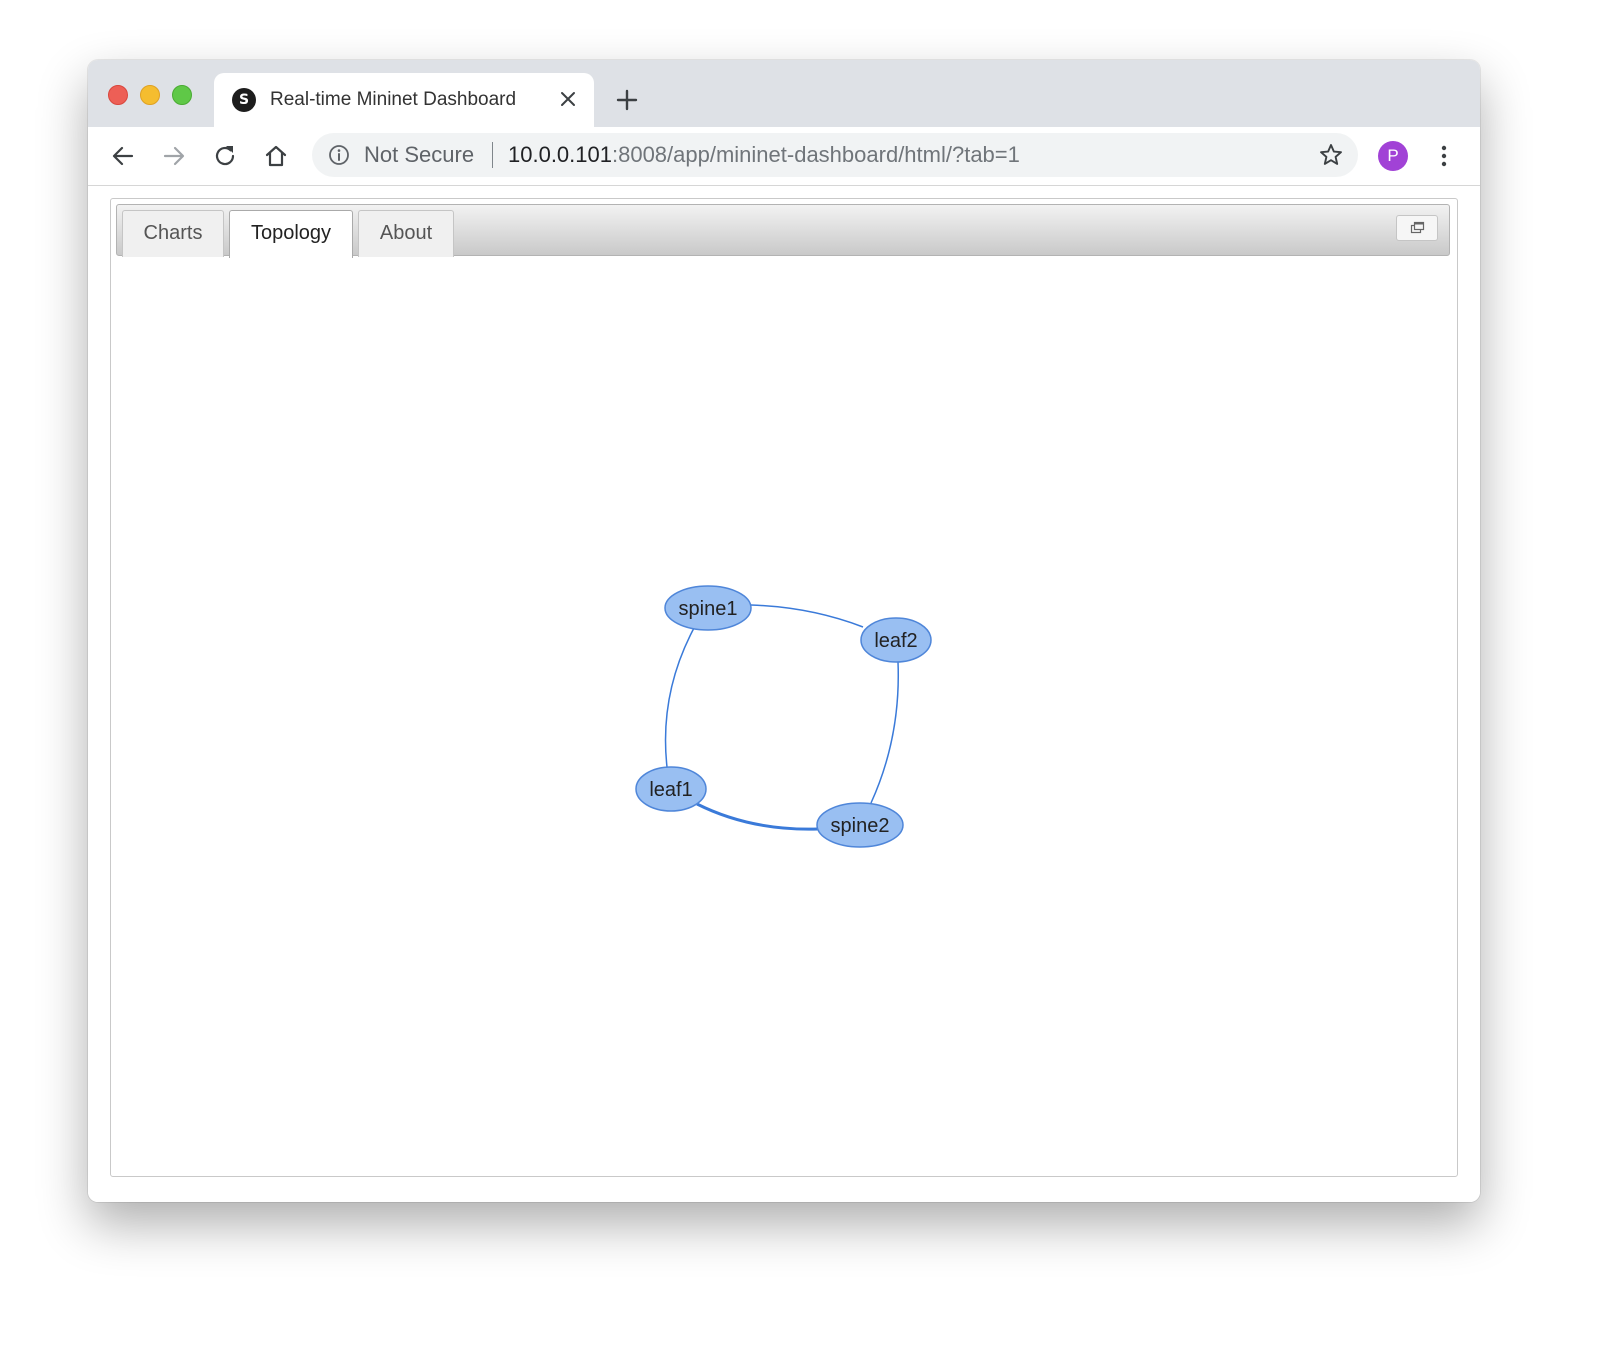  Describe the element at coordinates (393, 99) in the screenshot. I see `tab-title: Real-time Mininet Dashboard` at that location.